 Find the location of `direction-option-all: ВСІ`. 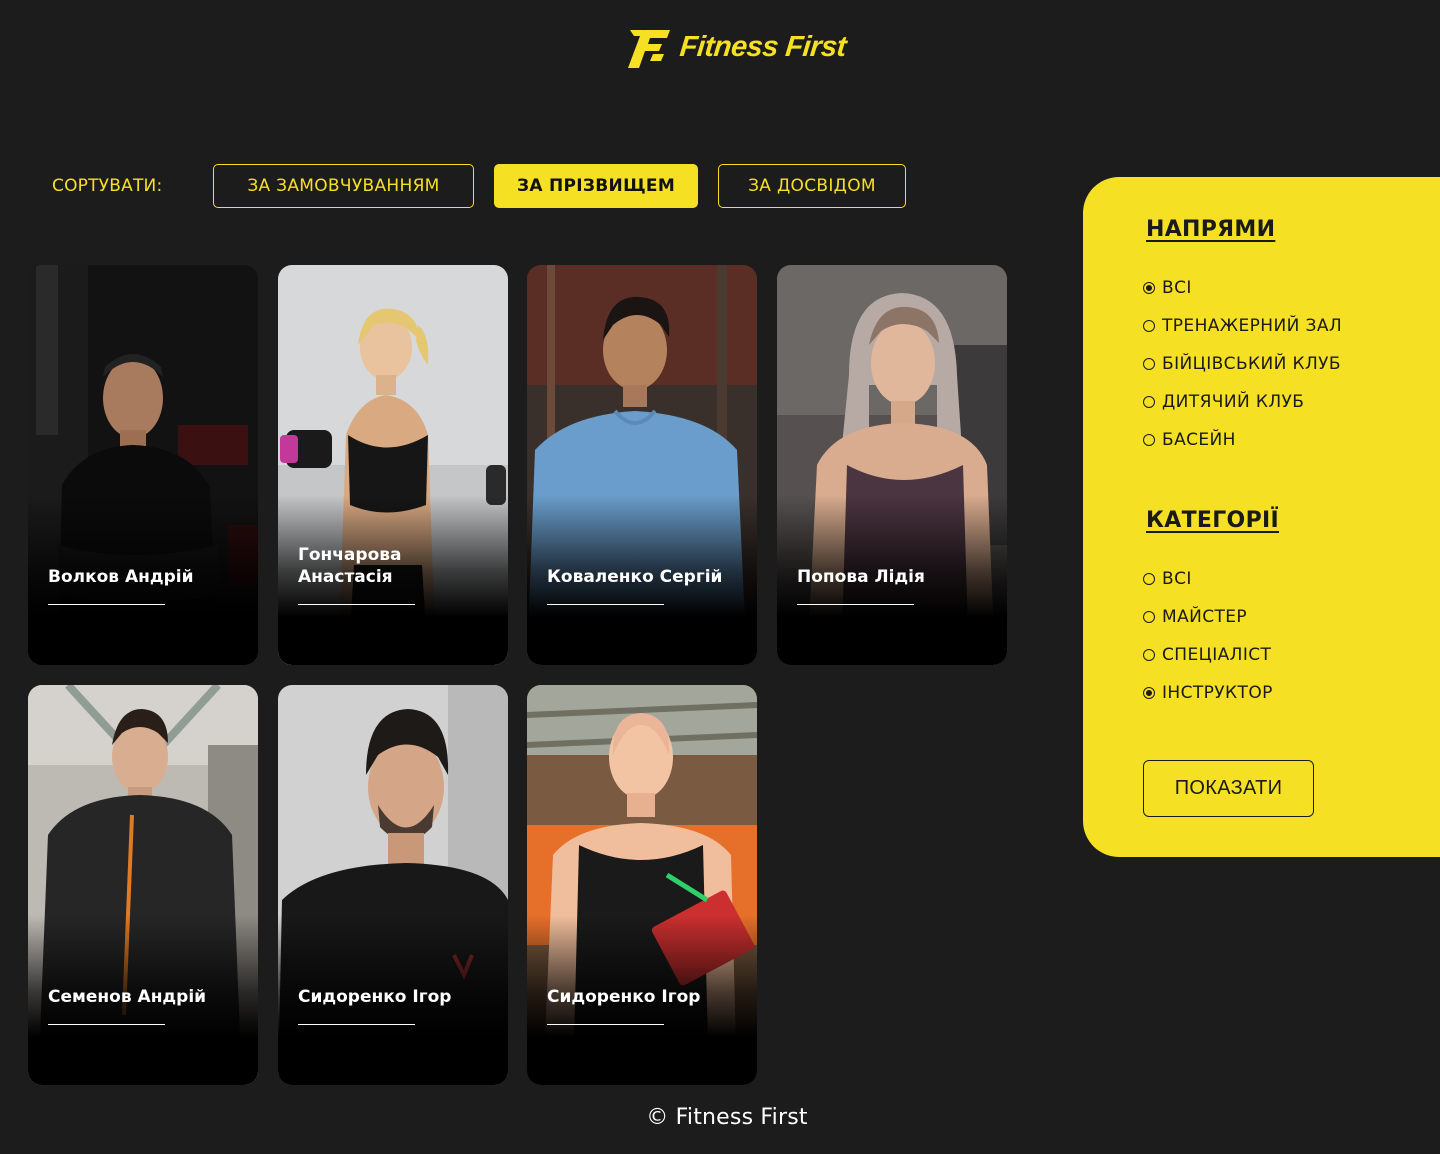

direction-option-all: ВСІ is located at coordinates (1167, 288).